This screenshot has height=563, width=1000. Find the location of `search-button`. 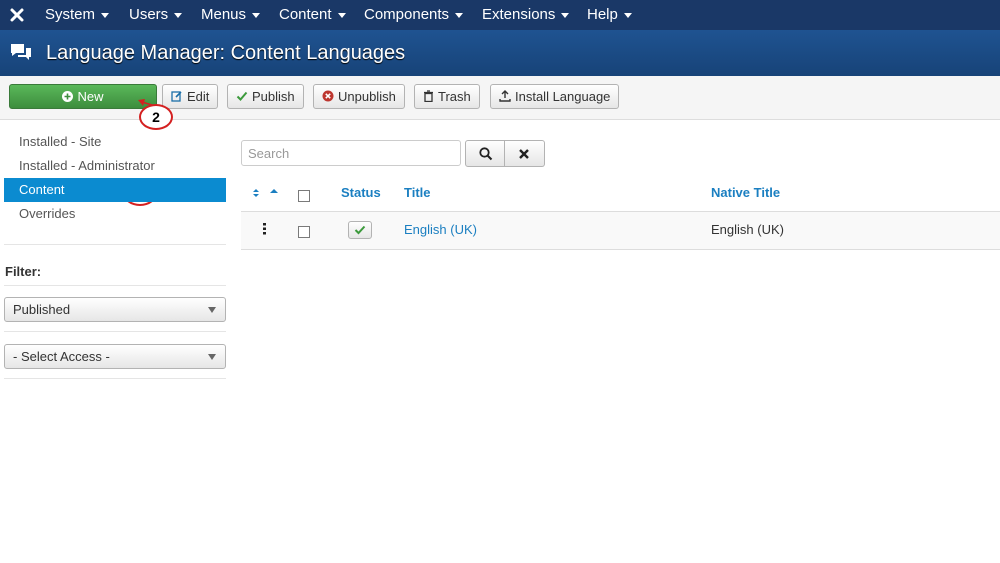

search-button is located at coordinates (485, 153).